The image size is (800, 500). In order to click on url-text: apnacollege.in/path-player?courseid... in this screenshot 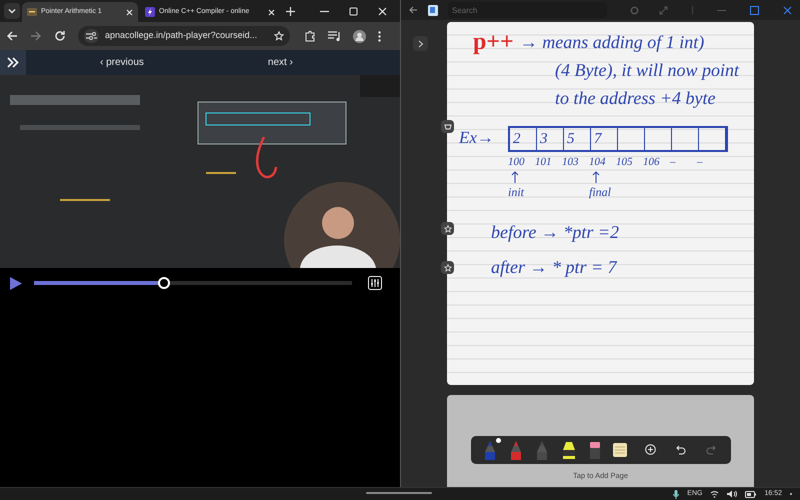, I will do `click(181, 35)`.